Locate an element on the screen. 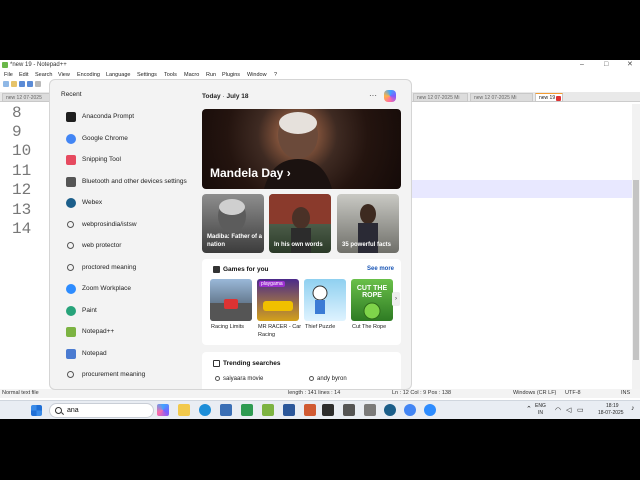  menu-settings: Settings is located at coordinates (147, 75).